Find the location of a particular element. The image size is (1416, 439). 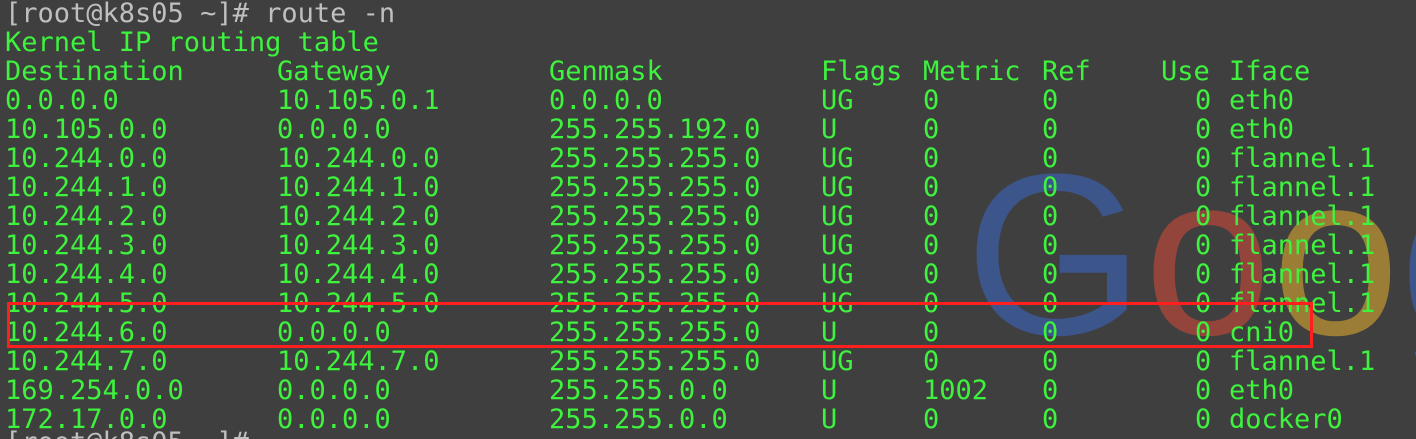

route-cell-destination: 10.244.7.0 is located at coordinates (86, 361).